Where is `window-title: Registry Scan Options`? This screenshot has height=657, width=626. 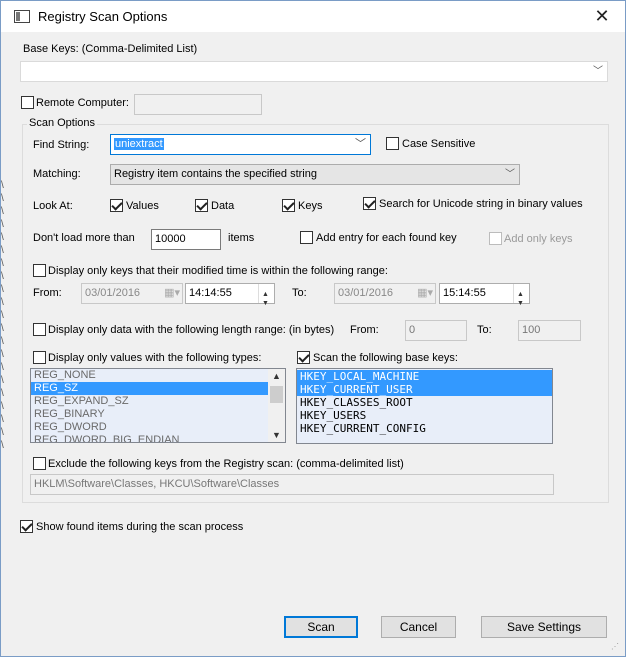 window-title: Registry Scan Options is located at coordinates (103, 16).